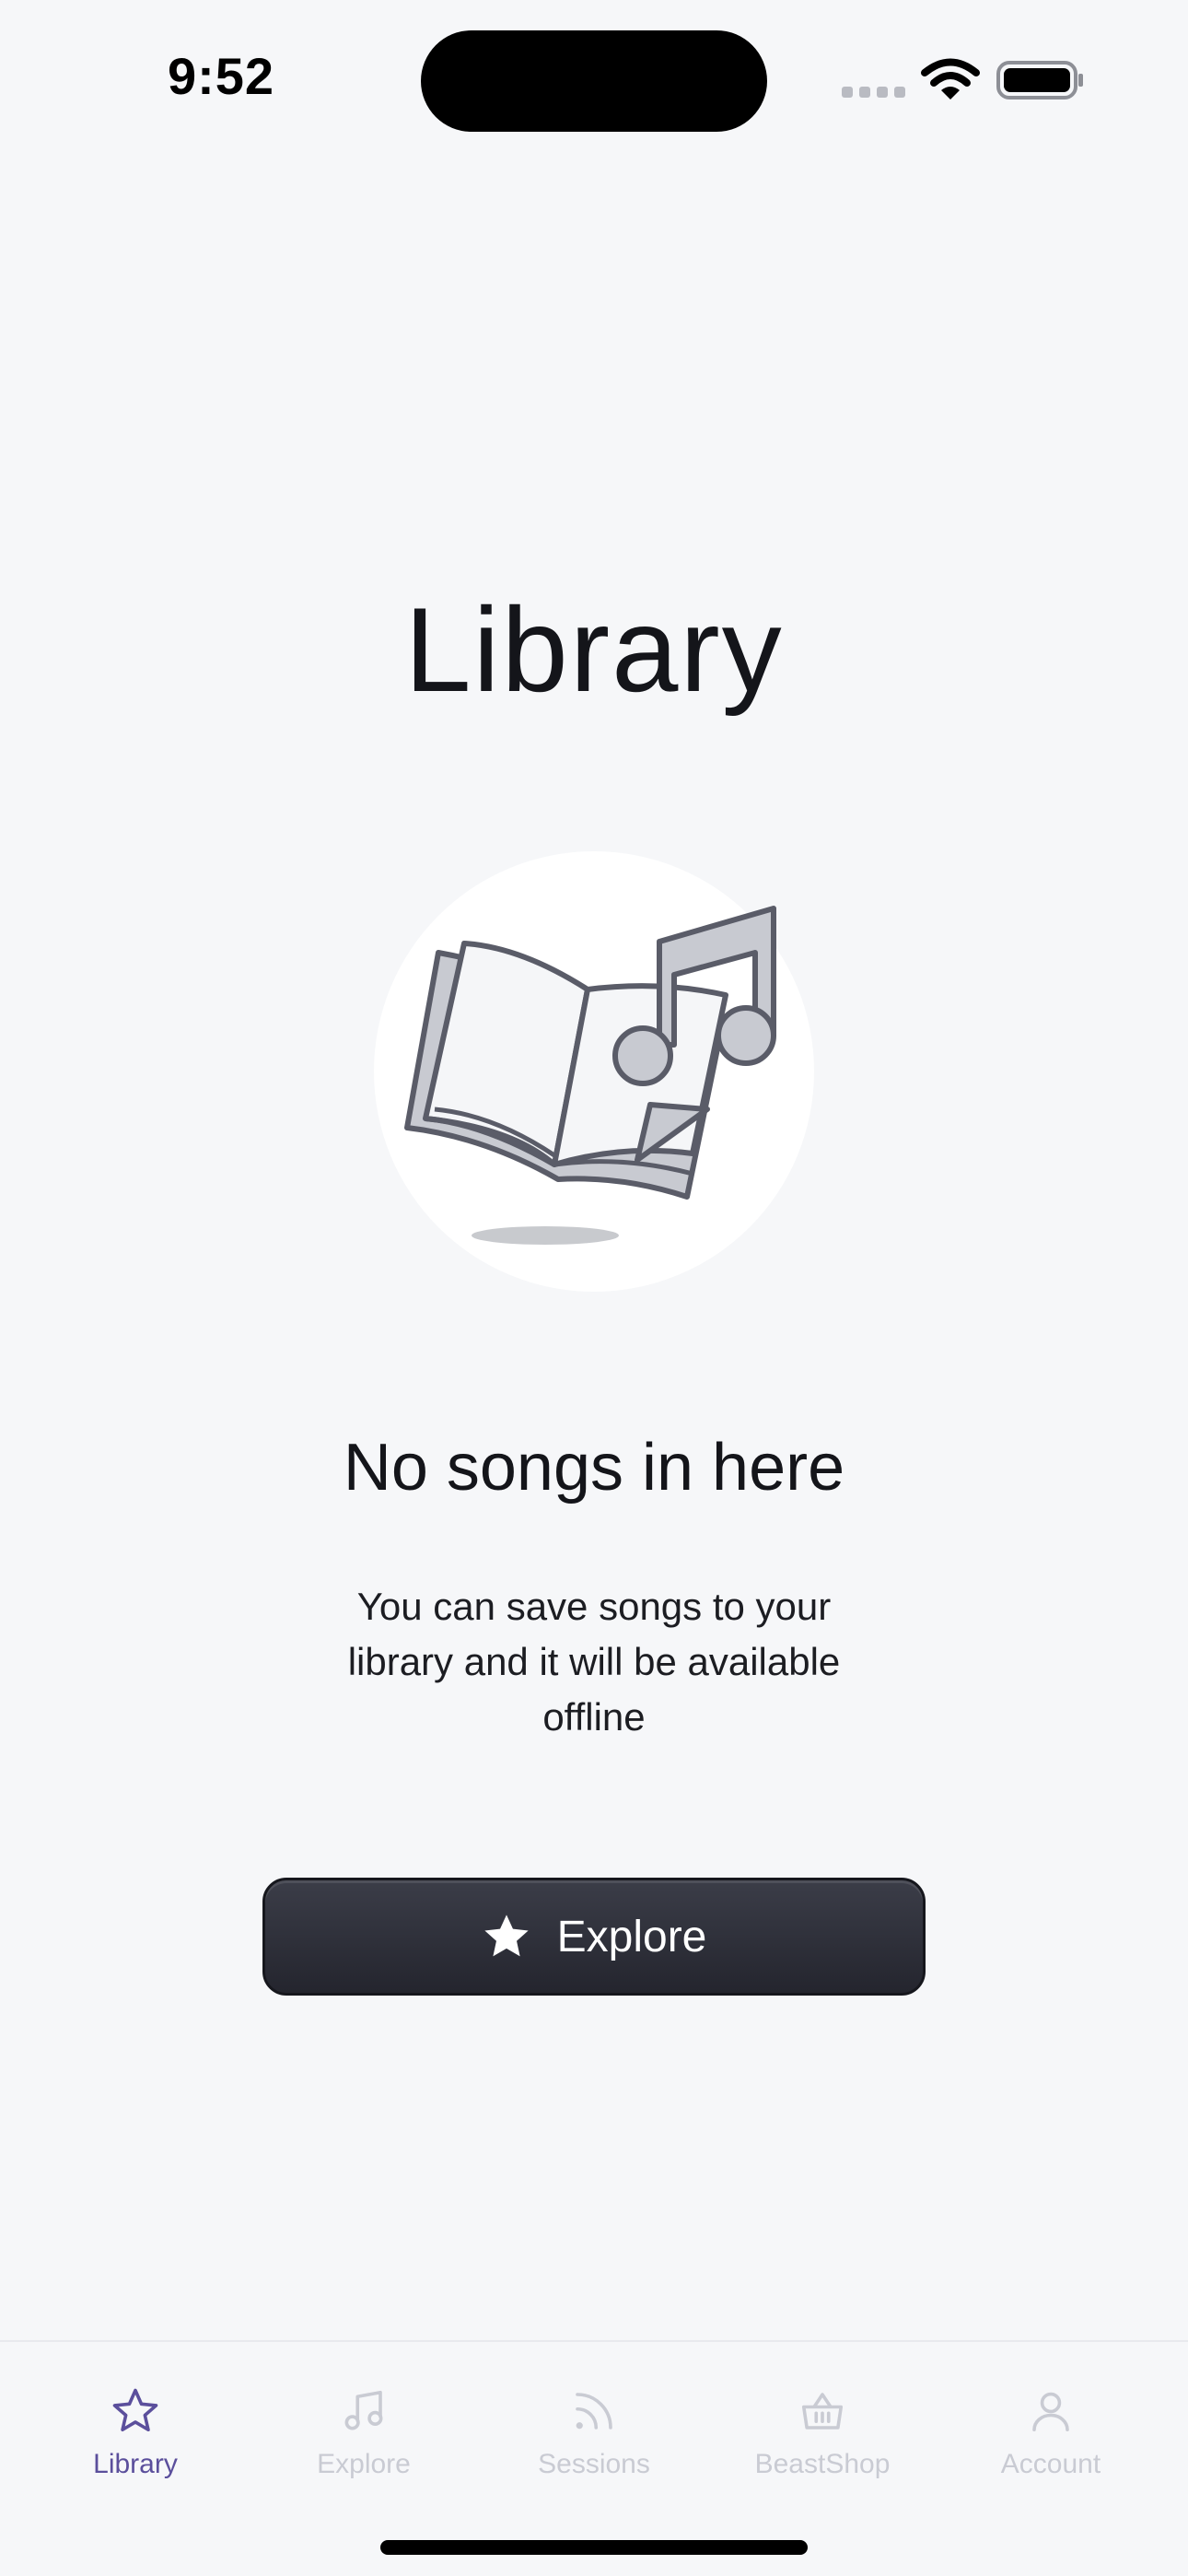  What do you see at coordinates (1050, 2412) in the screenshot?
I see `user-icon` at bounding box center [1050, 2412].